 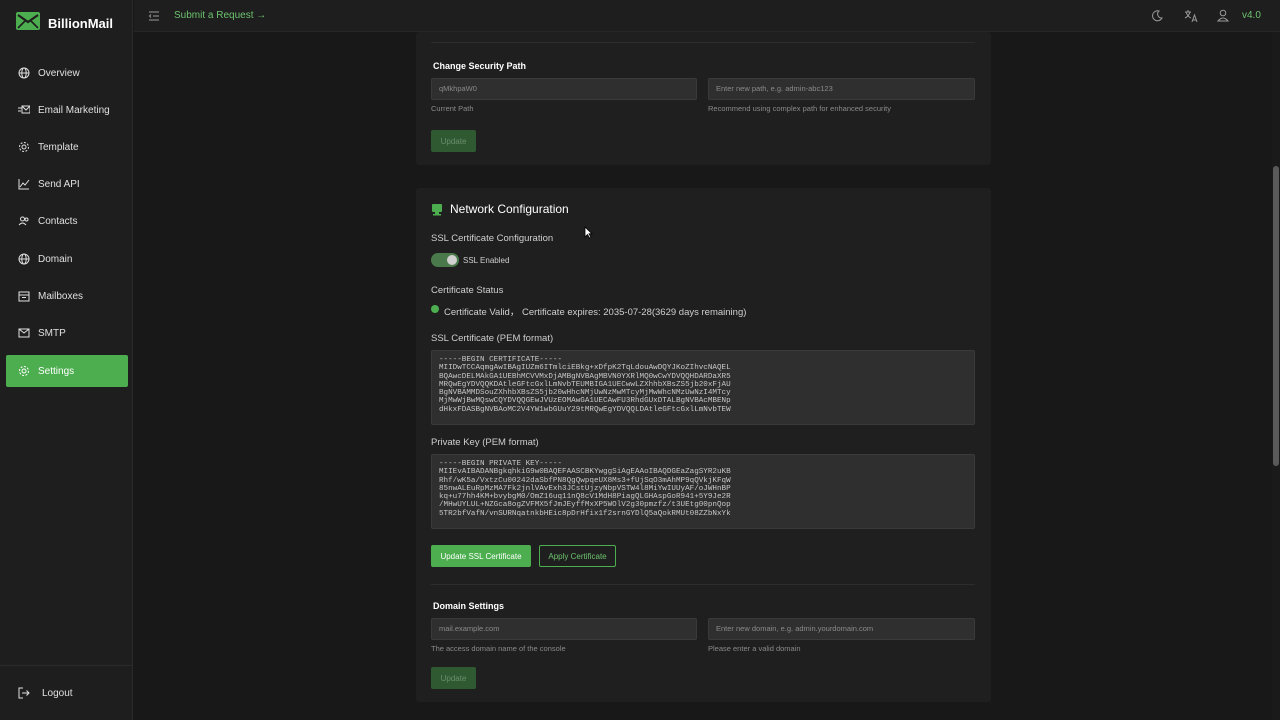 I want to click on sidebar-divider, so click(x=66, y=665).